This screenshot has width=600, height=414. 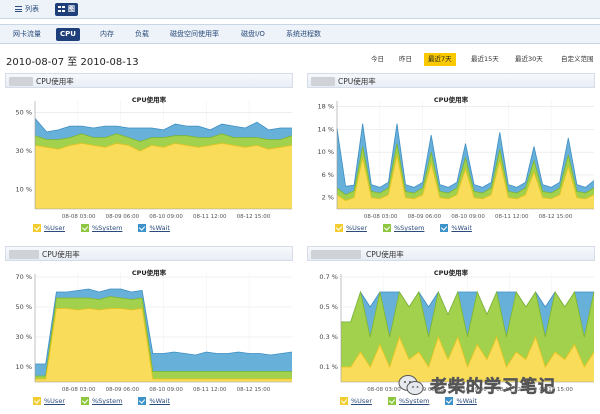 I want to click on y-tick-label: 0.1 %, so click(x=328, y=367).